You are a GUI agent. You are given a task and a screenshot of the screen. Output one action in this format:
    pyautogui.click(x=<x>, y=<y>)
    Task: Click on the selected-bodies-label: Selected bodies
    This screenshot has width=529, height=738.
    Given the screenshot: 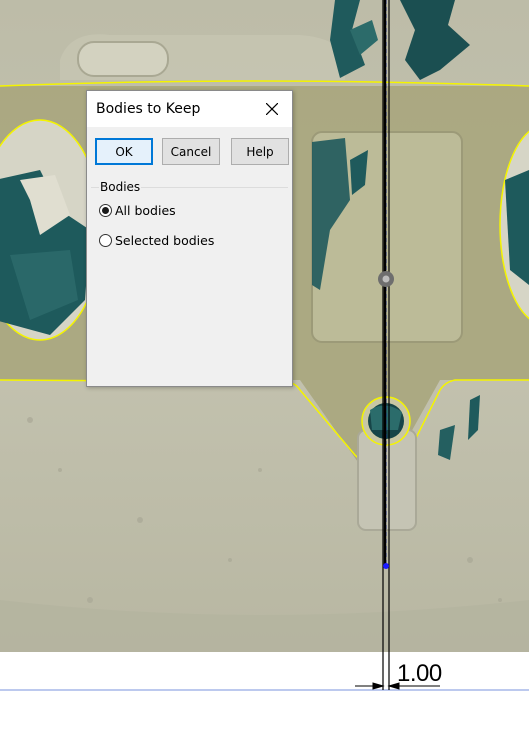 What is the action you would take?
    pyautogui.click(x=165, y=240)
    